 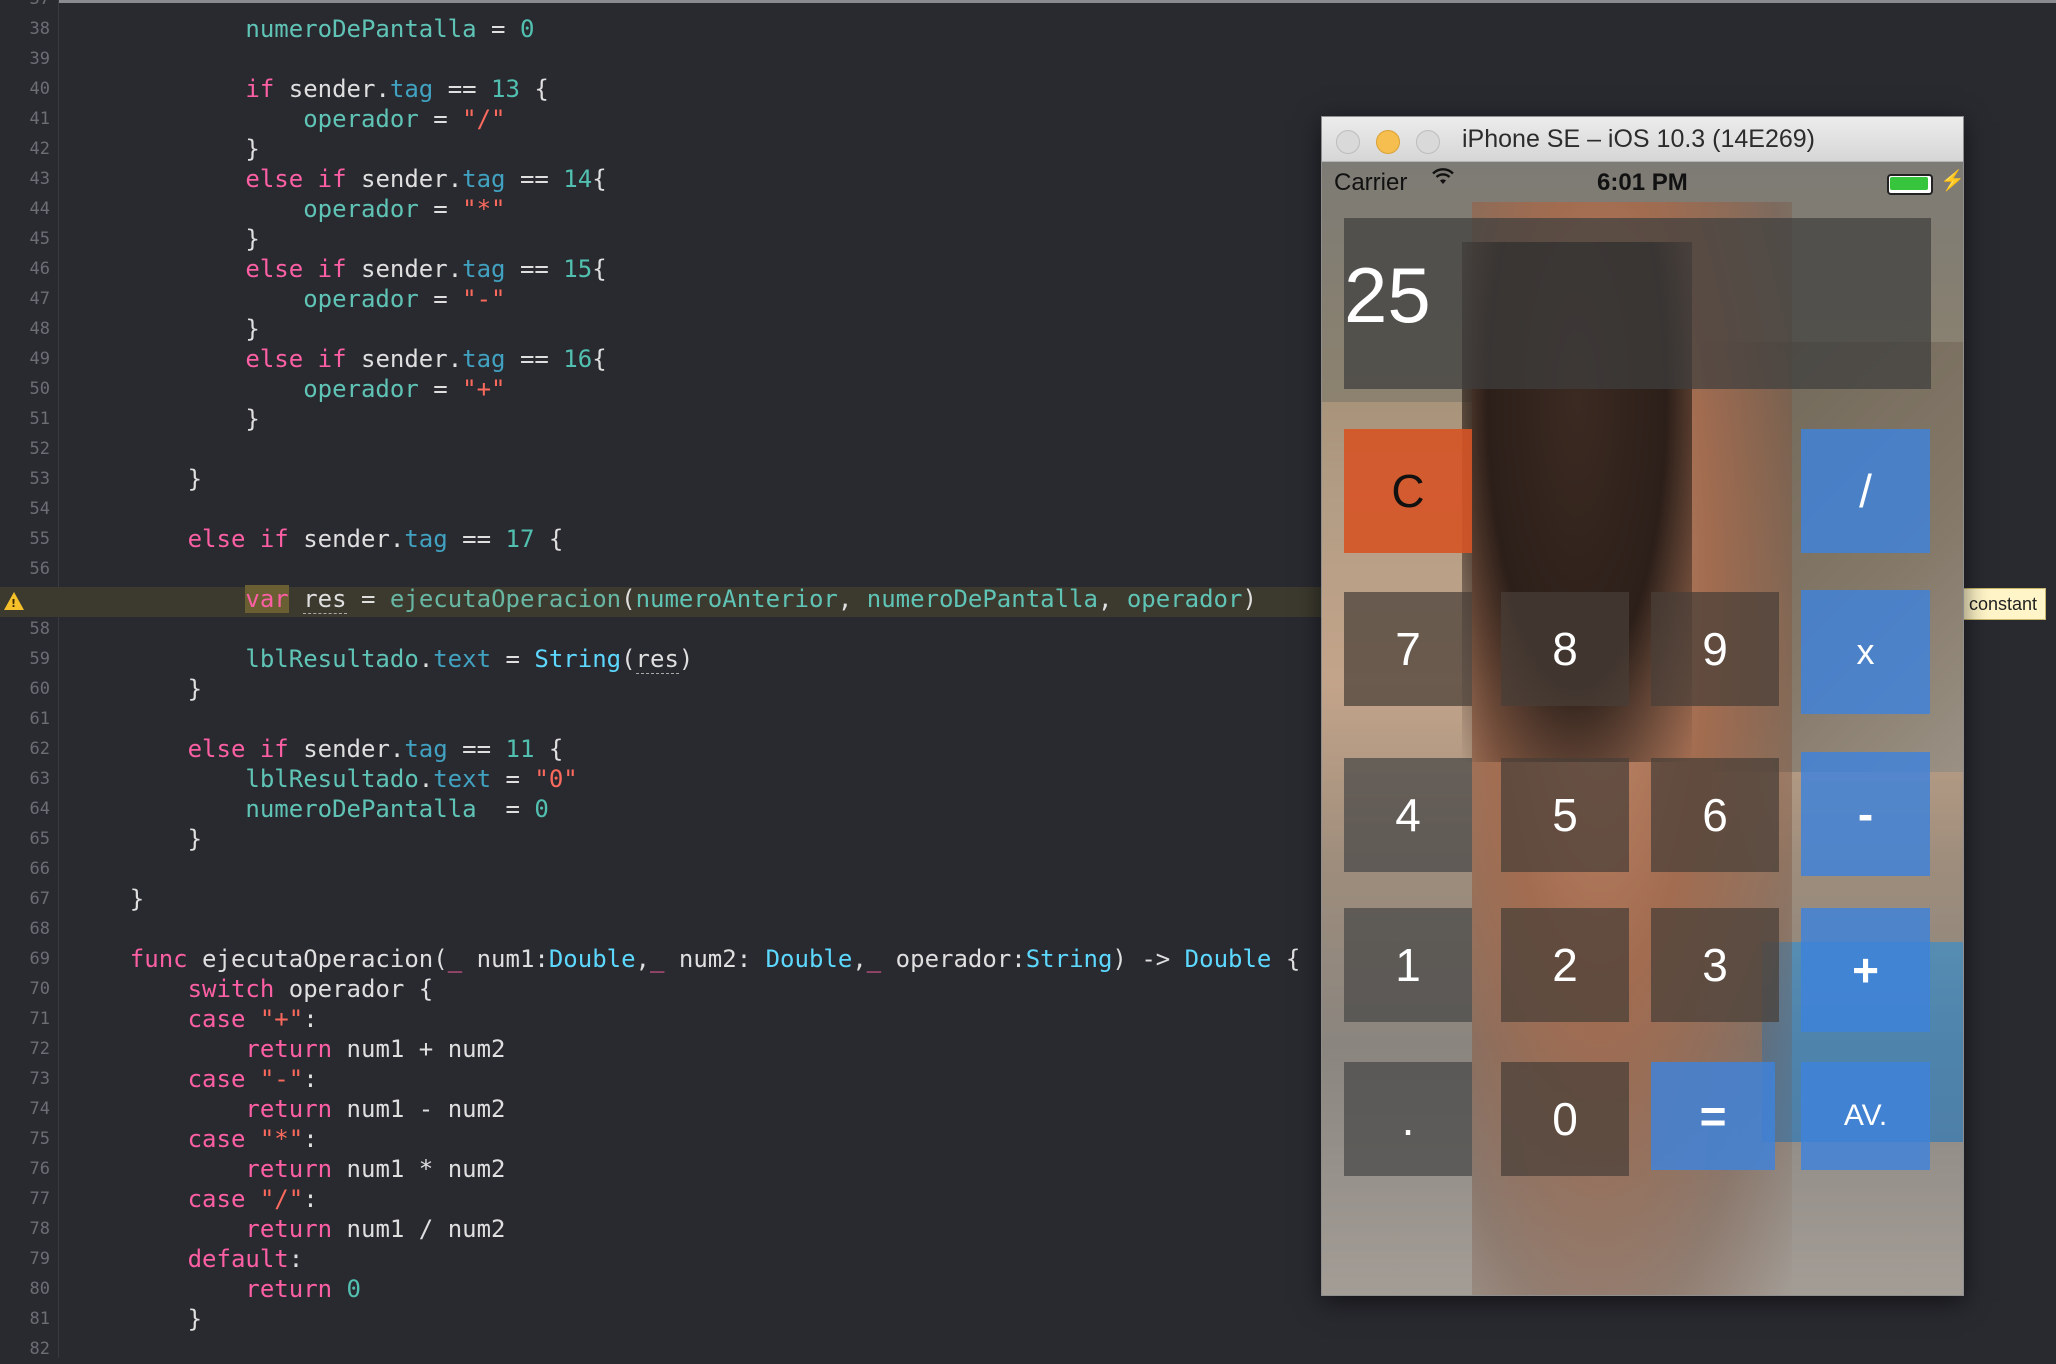 I want to click on seven-button: 7, so click(x=1408, y=649).